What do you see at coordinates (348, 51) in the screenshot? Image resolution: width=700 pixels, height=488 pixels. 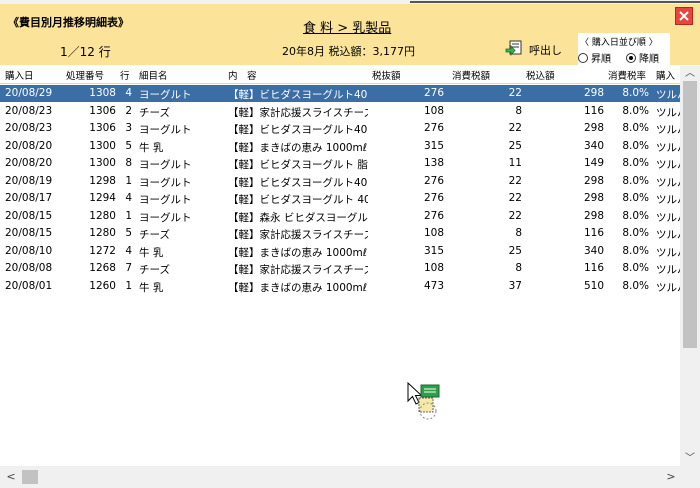 I see `month-summary: 20年8月 税込額：3,177円` at bounding box center [348, 51].